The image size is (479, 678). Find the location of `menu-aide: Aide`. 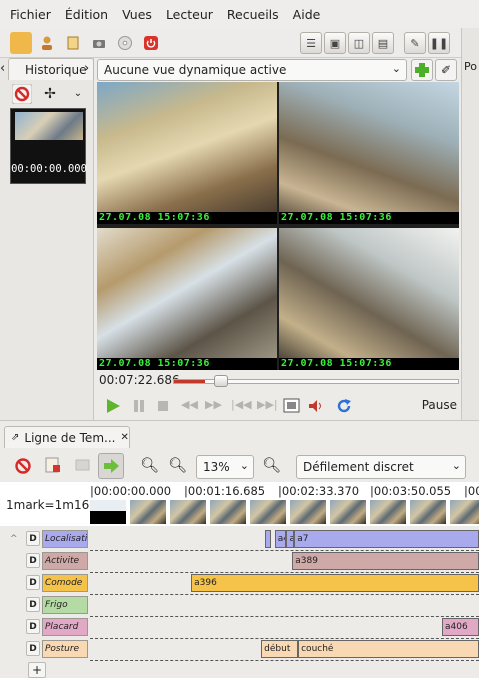

menu-aide: Aide is located at coordinates (307, 14).